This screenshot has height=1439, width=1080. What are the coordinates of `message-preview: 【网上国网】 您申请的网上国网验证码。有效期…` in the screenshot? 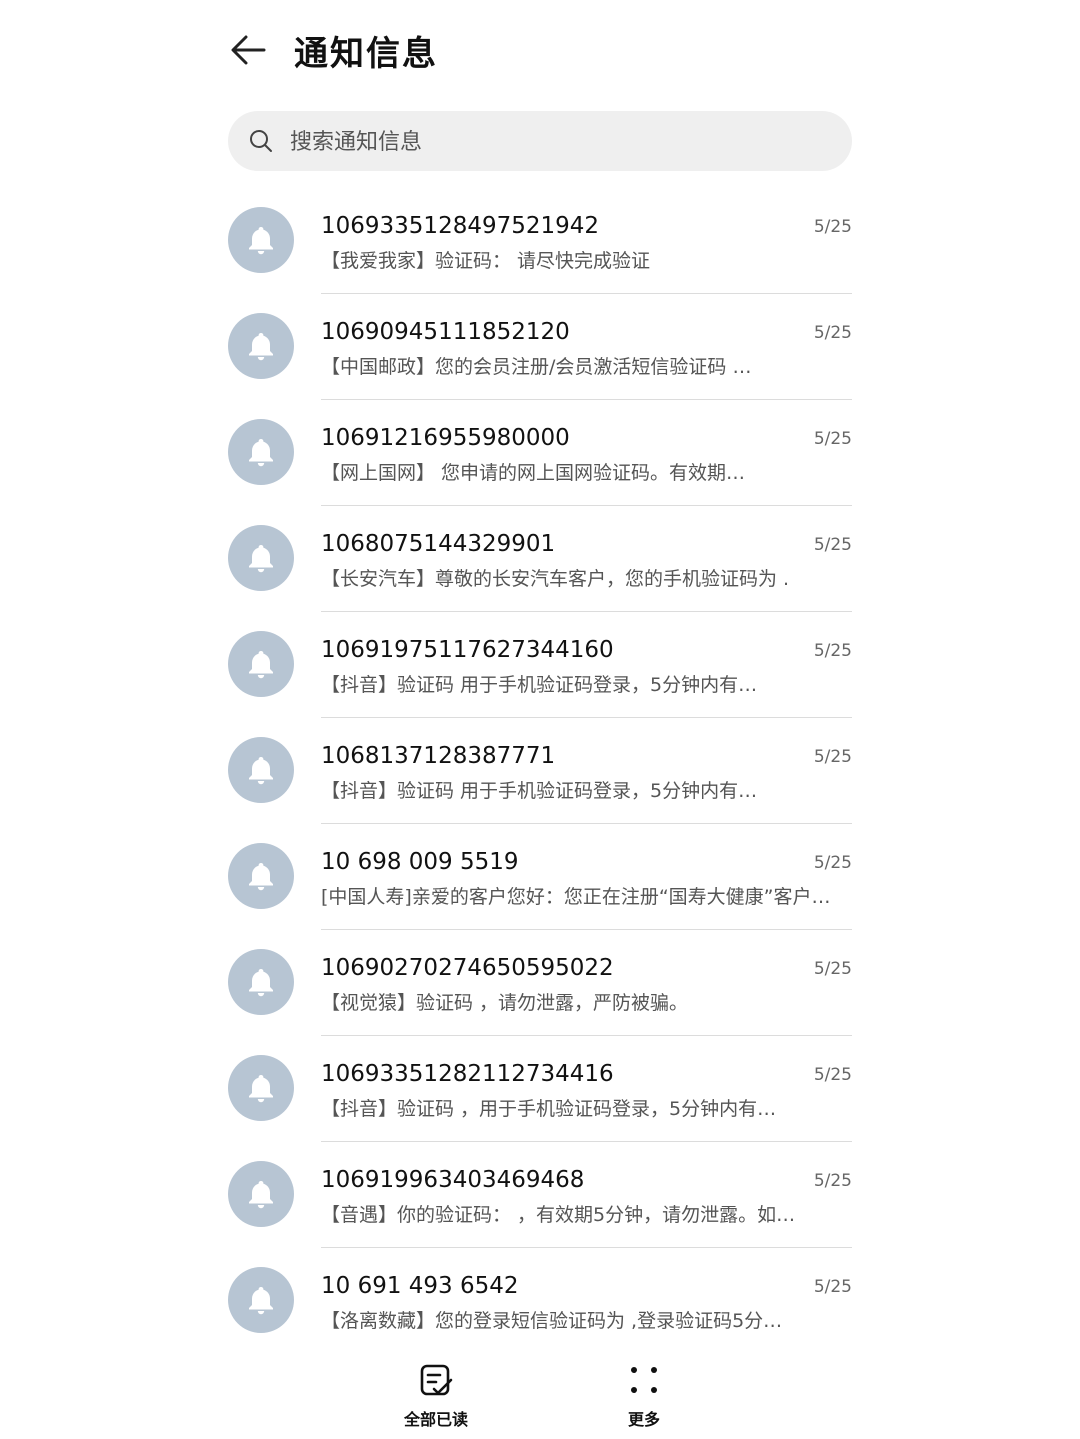 It's located at (533, 473).